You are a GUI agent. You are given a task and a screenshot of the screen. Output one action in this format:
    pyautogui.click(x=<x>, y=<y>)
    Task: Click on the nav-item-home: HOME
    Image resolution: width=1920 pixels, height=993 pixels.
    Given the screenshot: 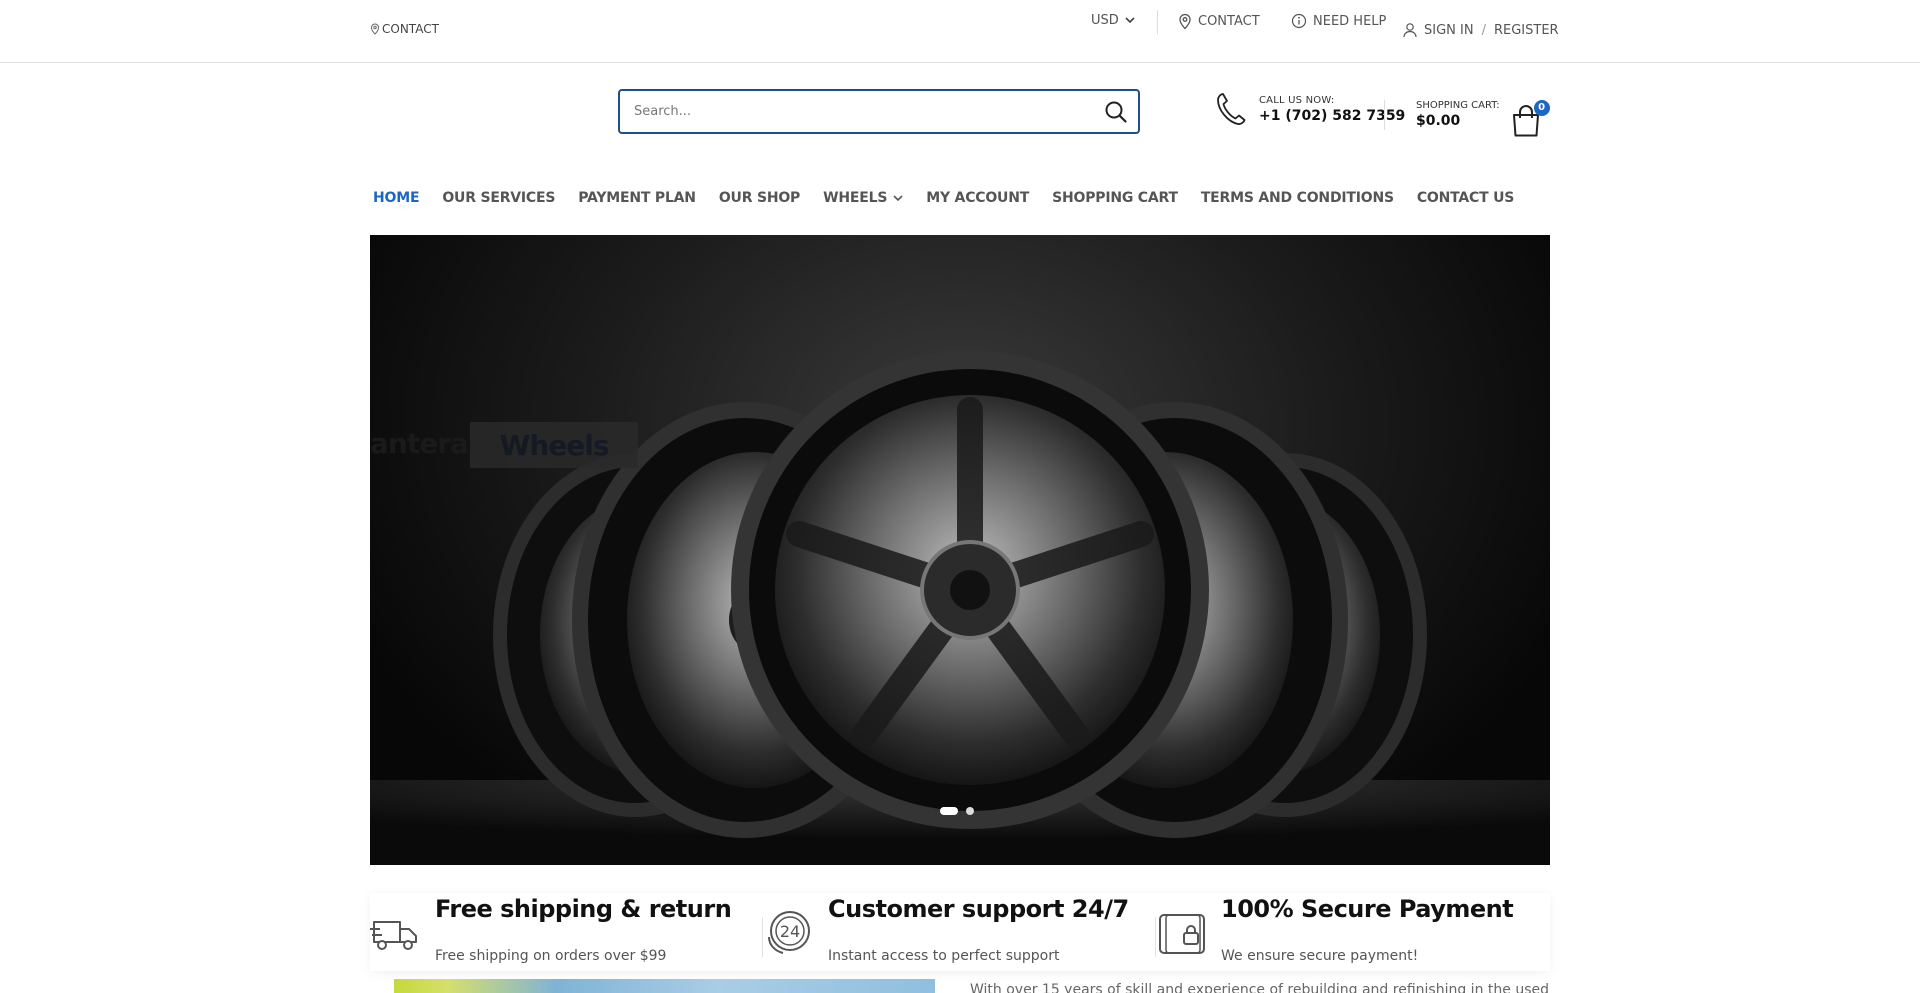 What is the action you would take?
    pyautogui.click(x=396, y=198)
    